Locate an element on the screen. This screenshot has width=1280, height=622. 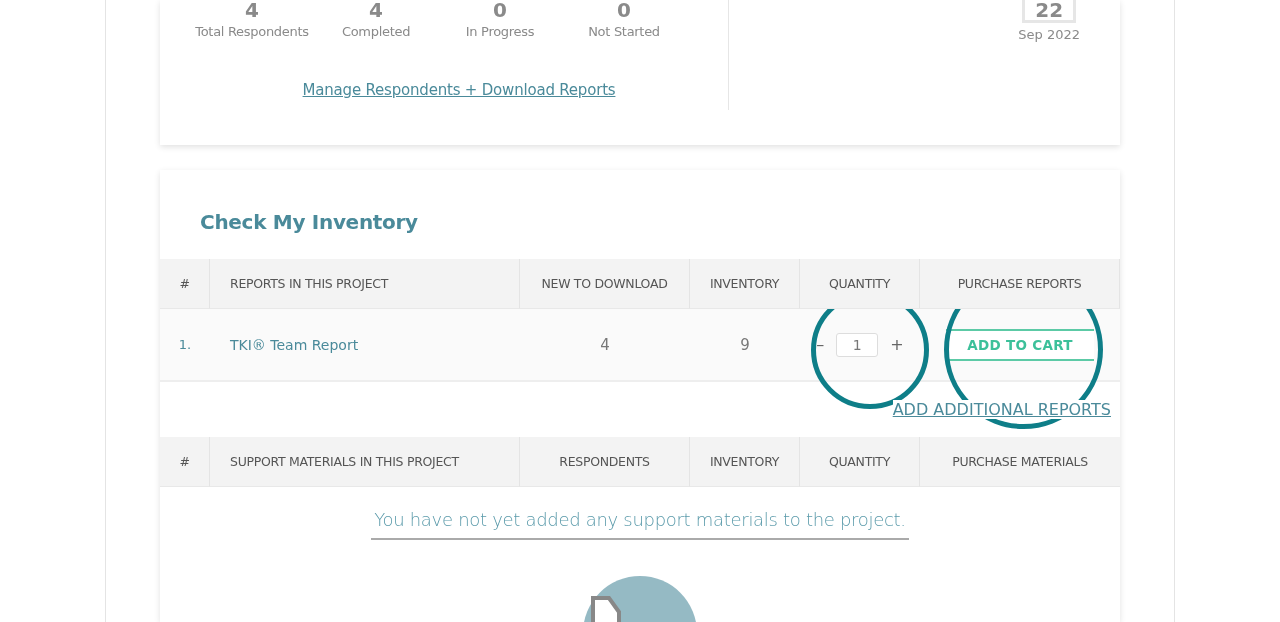
column-header: PURCHASE REPORTS is located at coordinates (1020, 284).